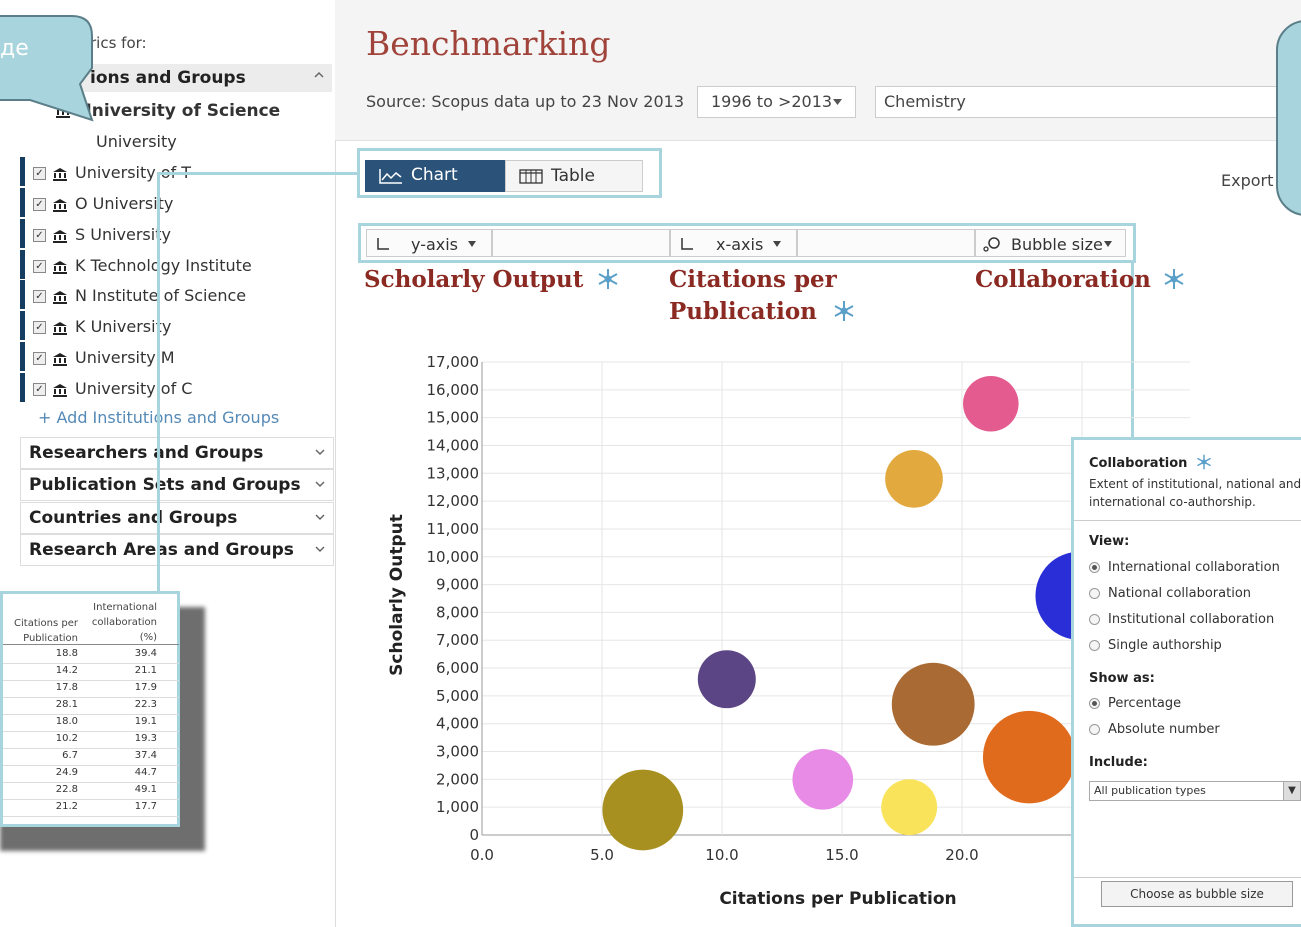 This screenshot has height=927, width=1301. I want to click on category-label: Research Areas and Groups, so click(161, 550).